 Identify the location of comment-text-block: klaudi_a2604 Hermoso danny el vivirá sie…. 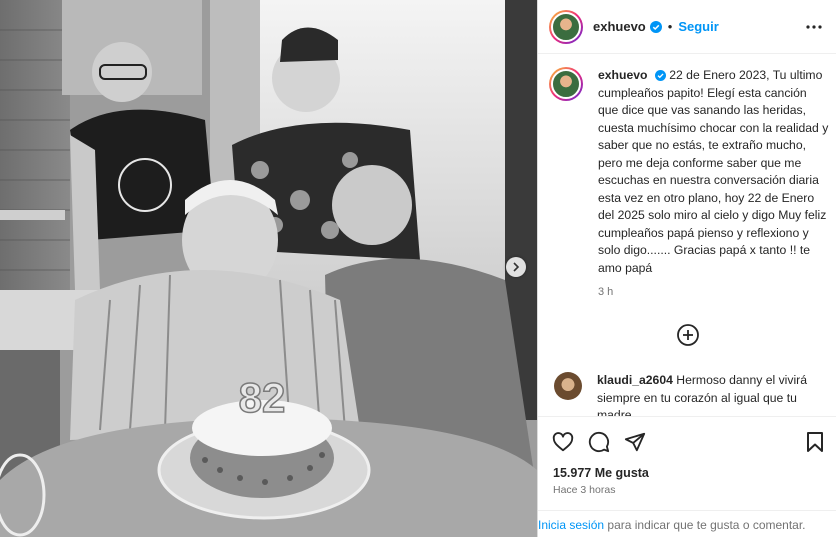
(709, 394).